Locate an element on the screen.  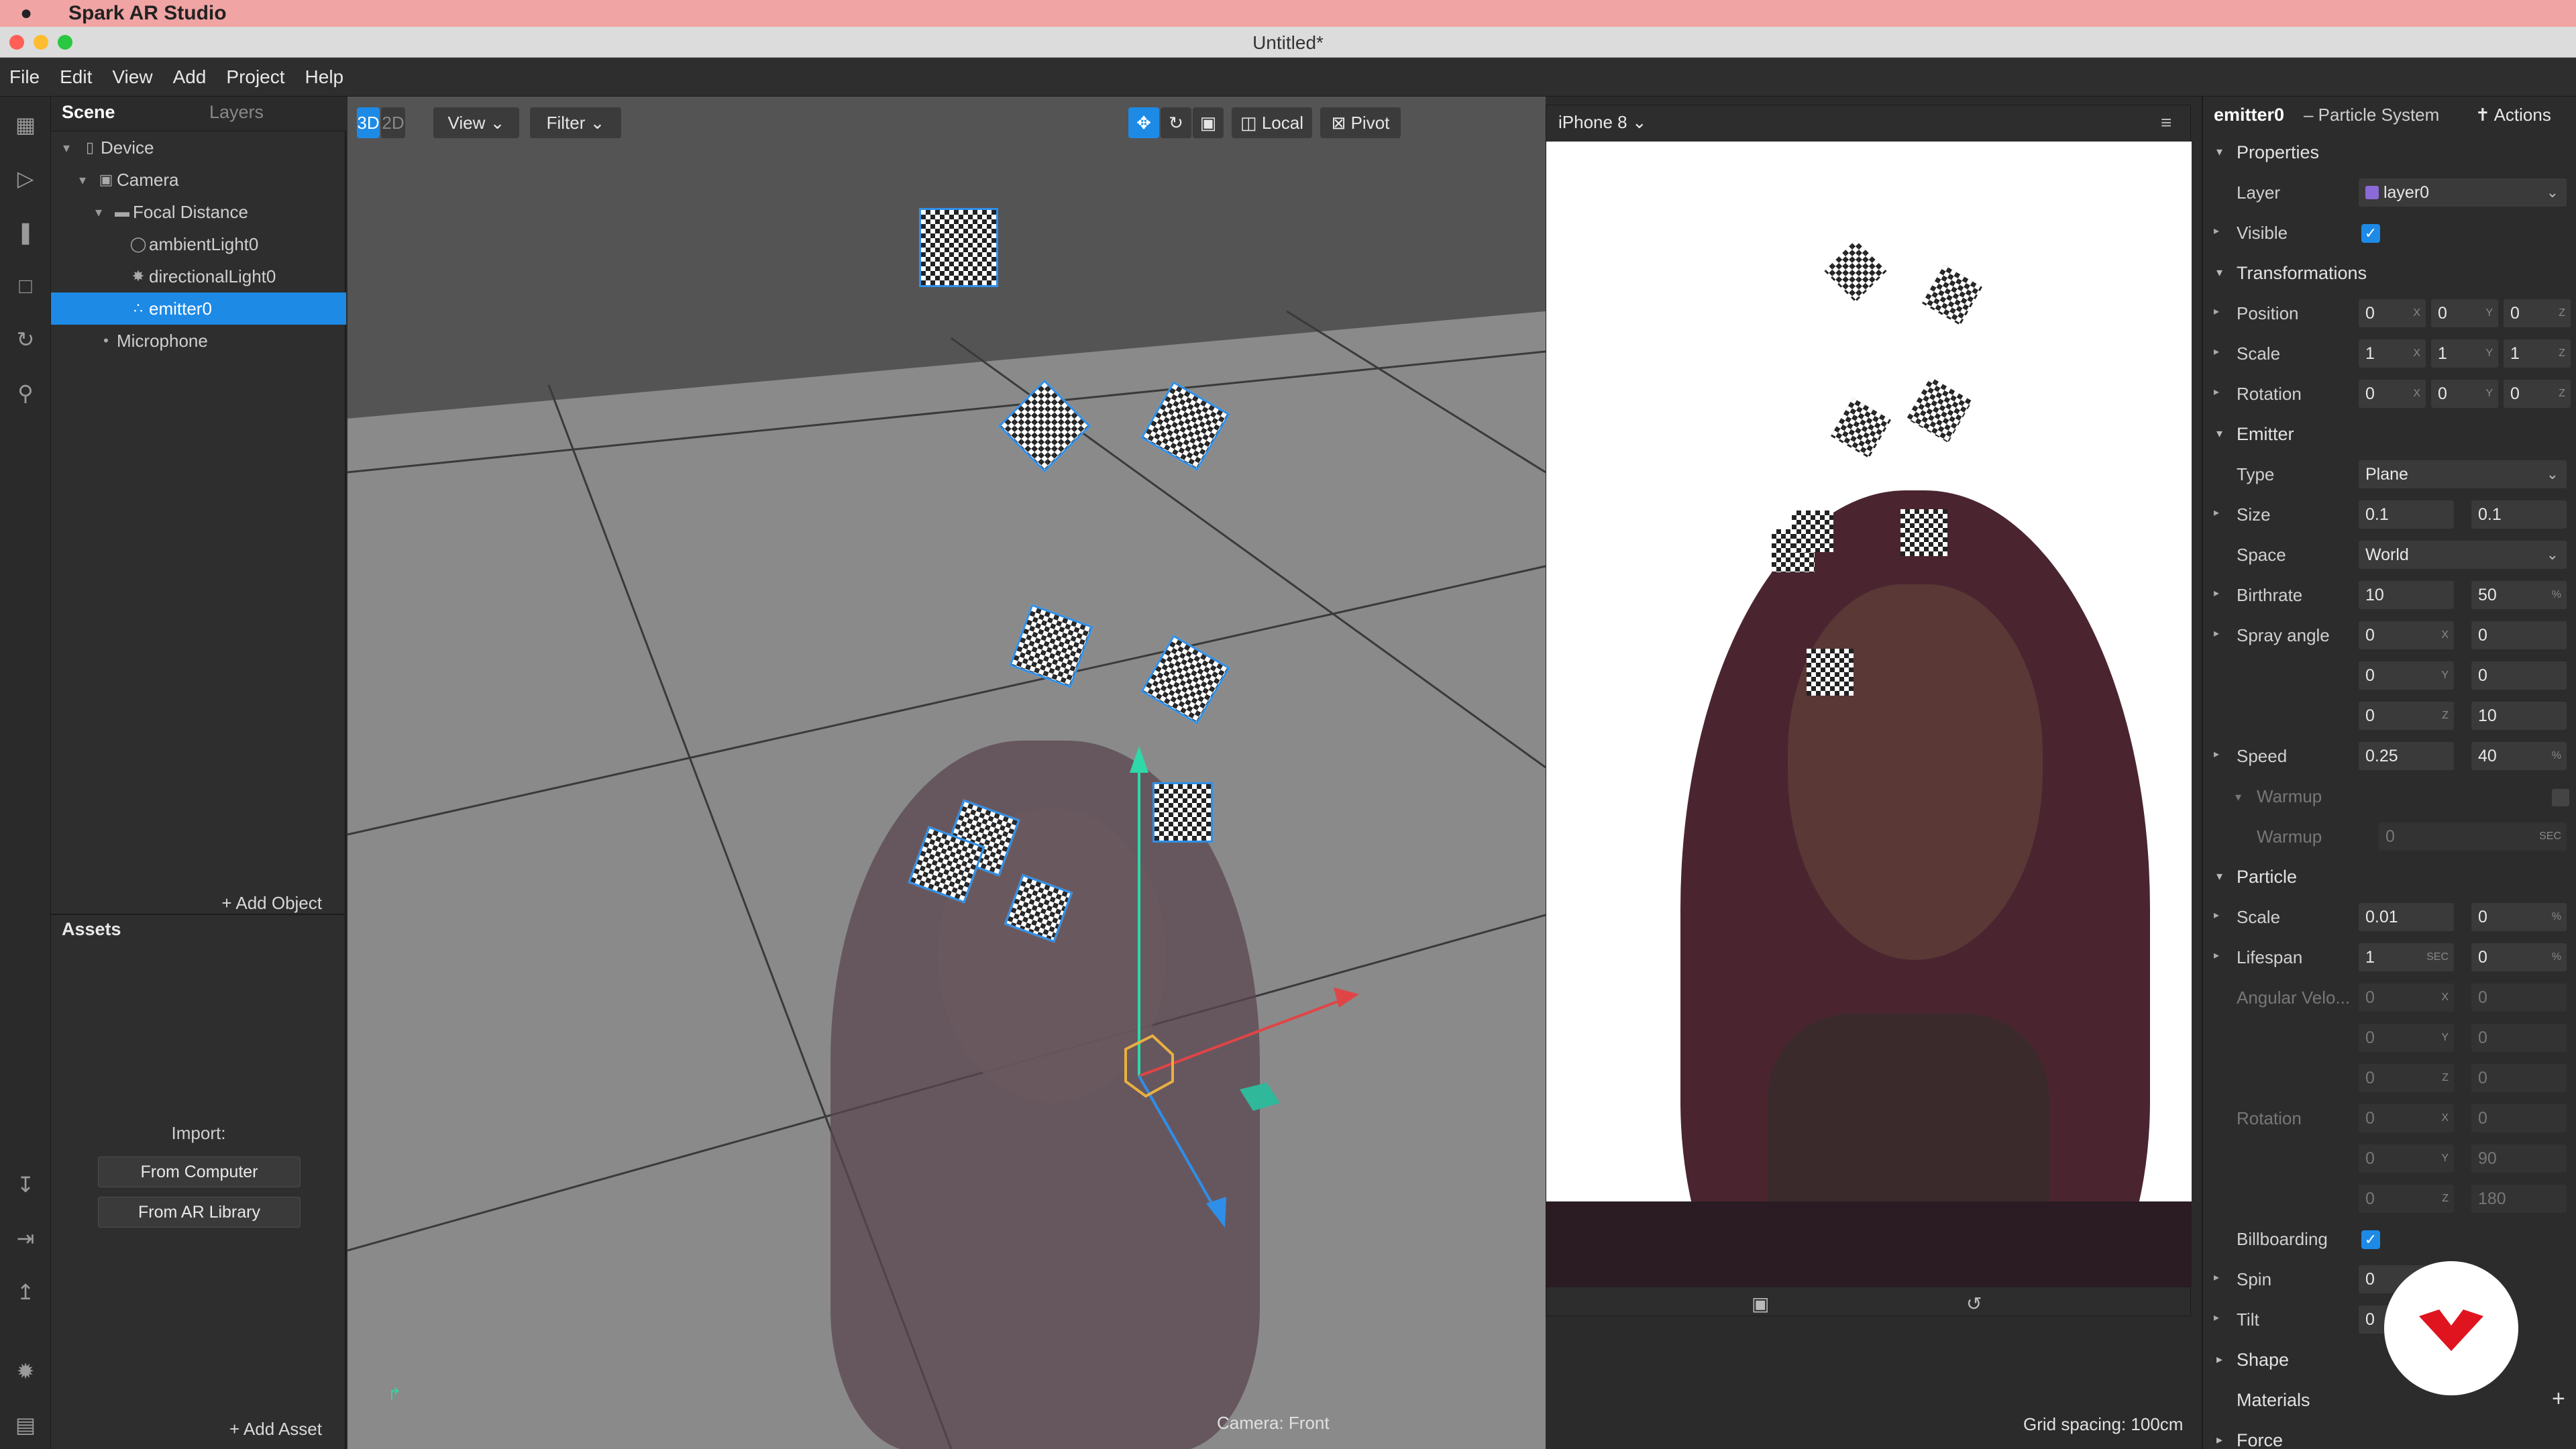
refresh-icon: ↻ is located at coordinates (25, 339).